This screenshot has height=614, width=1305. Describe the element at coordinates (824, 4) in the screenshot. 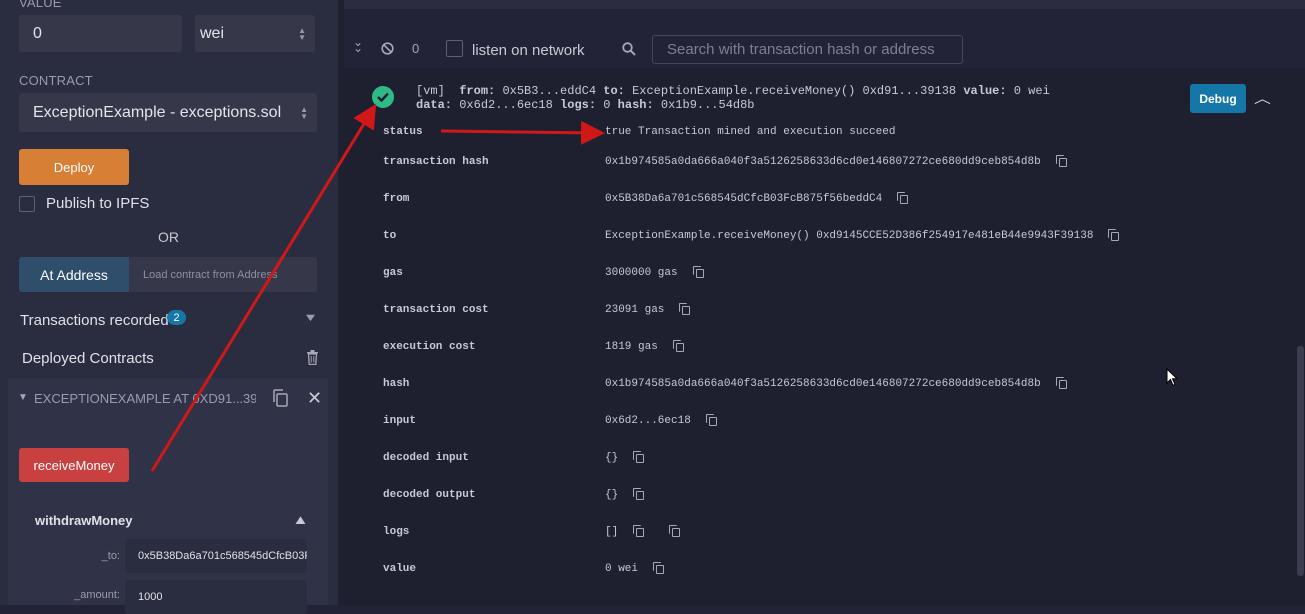

I see `editor-bottom-edge` at that location.